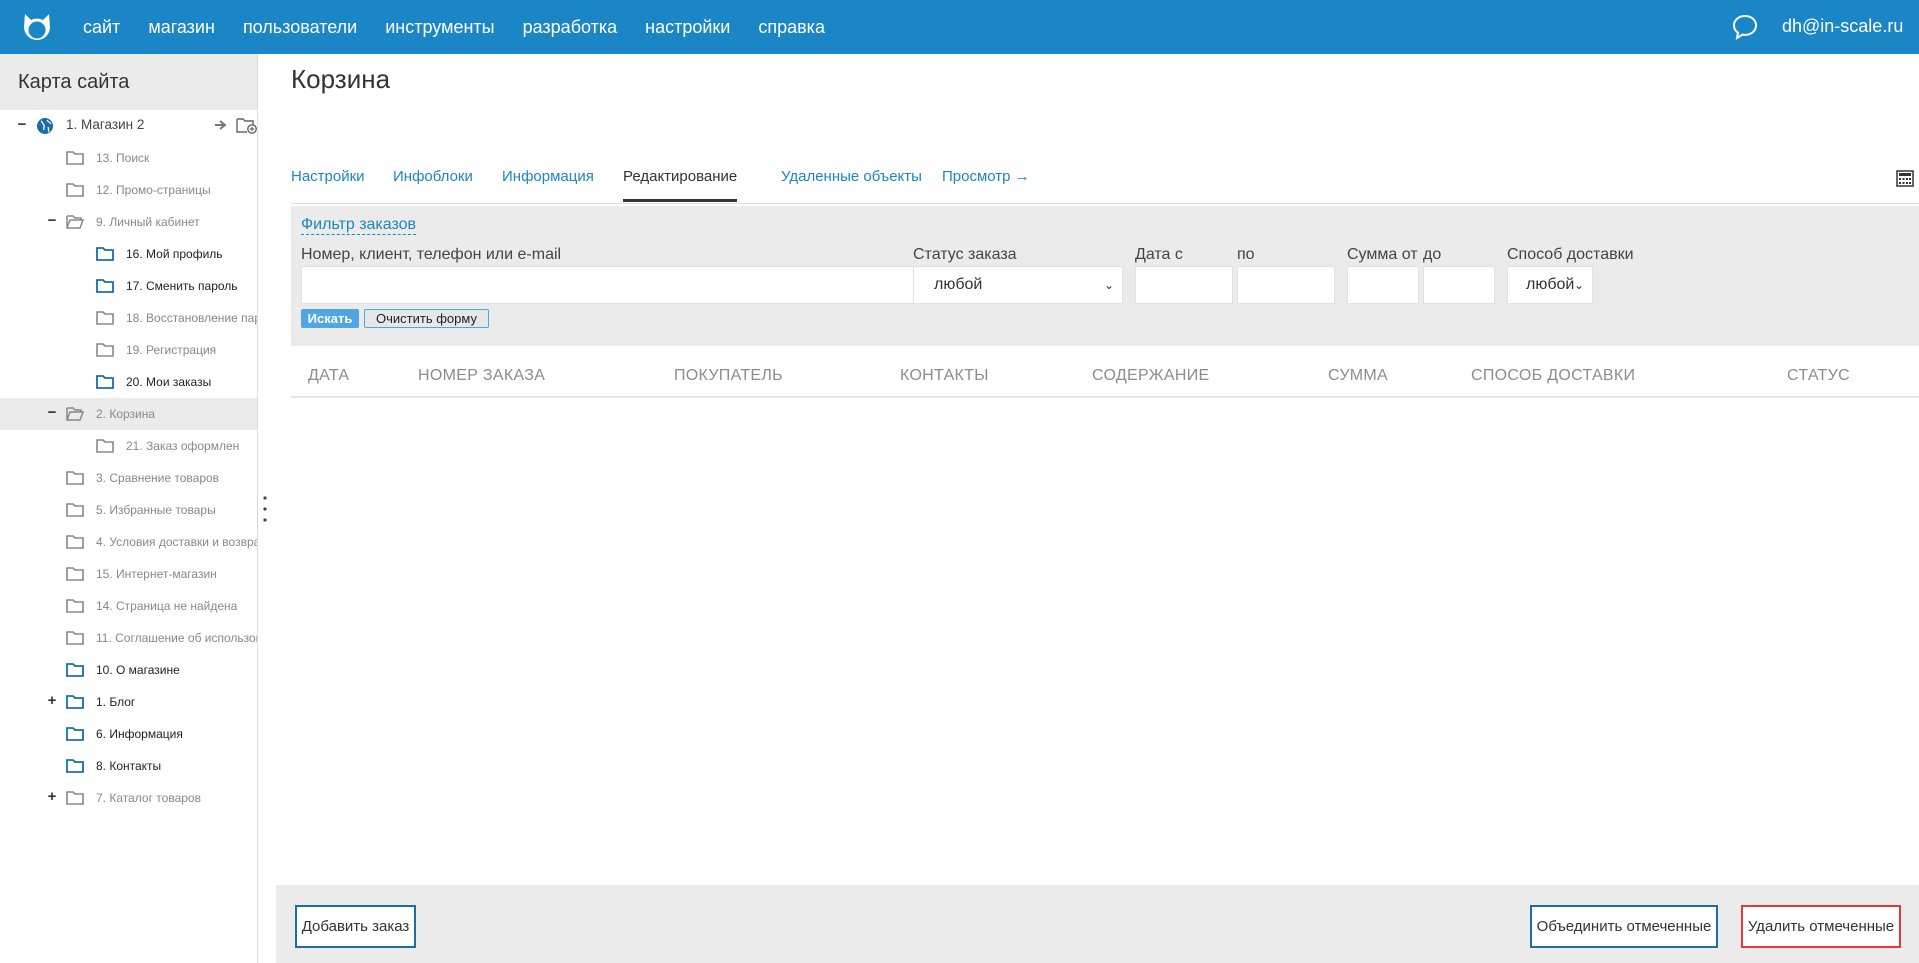  Describe the element at coordinates (944, 376) in the screenshot. I see `column-contacts: КОНТАКТЫ` at that location.